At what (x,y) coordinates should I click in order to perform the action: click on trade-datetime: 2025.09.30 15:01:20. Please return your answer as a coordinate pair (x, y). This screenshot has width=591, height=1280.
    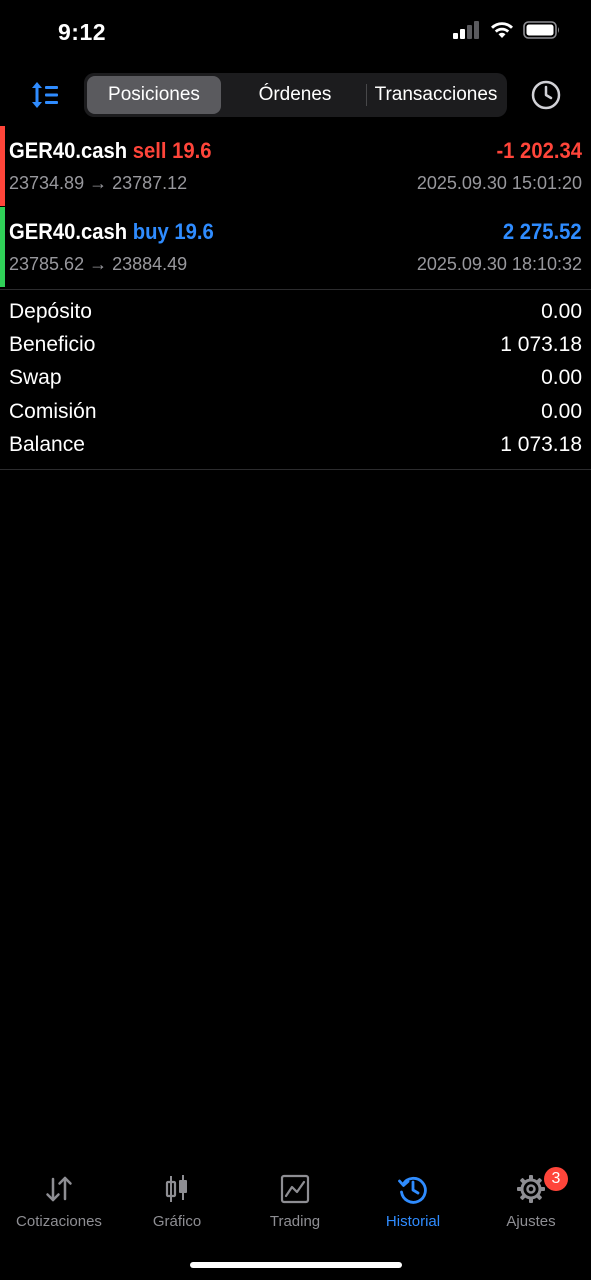
    Looking at the image, I should click on (499, 183).